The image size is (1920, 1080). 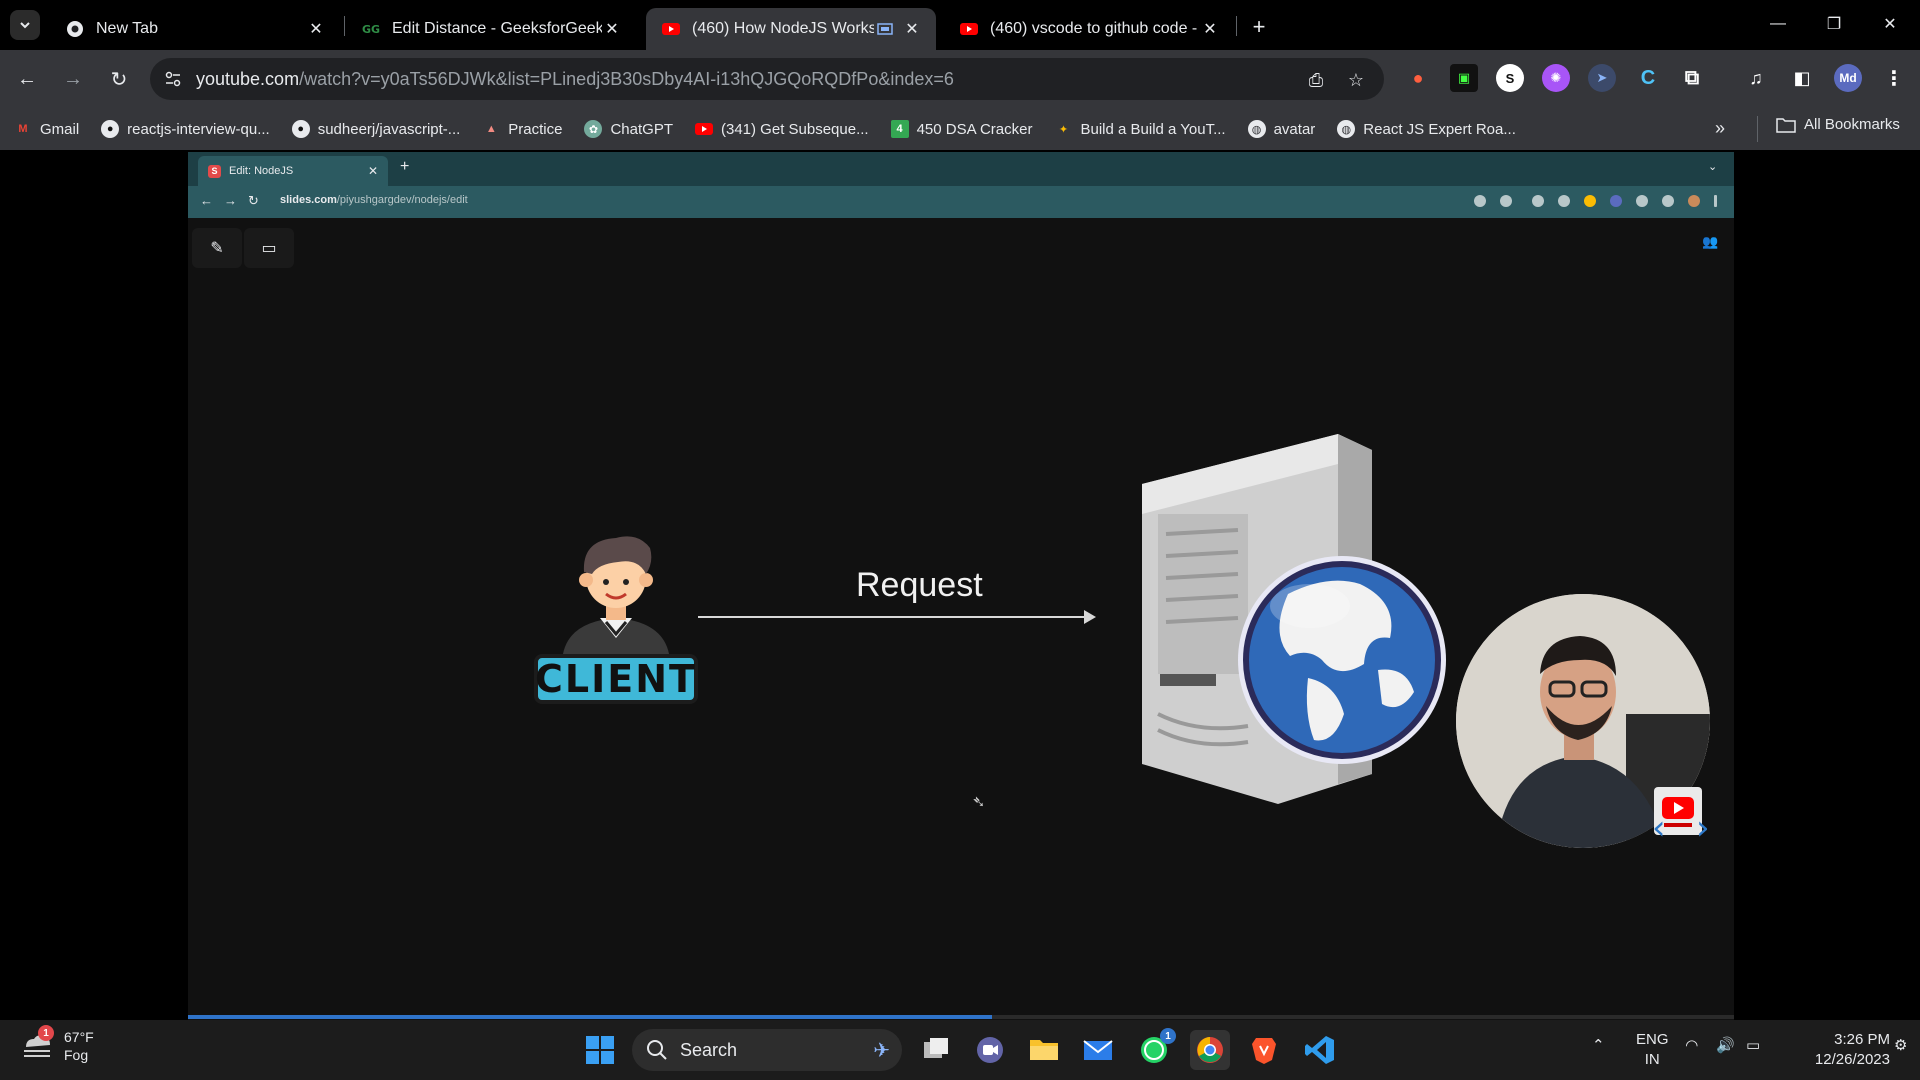 I want to click on site-settings-icon, so click(x=173, y=79).